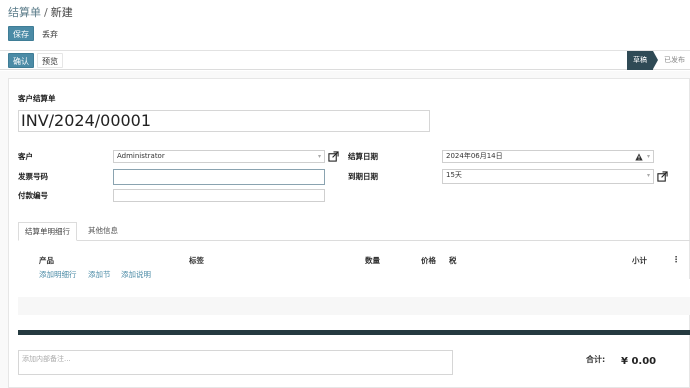 Image resolution: width=690 pixels, height=388 pixels. Describe the element at coordinates (103, 231) in the screenshot. I see `tab-other-info: 其他信息` at that location.